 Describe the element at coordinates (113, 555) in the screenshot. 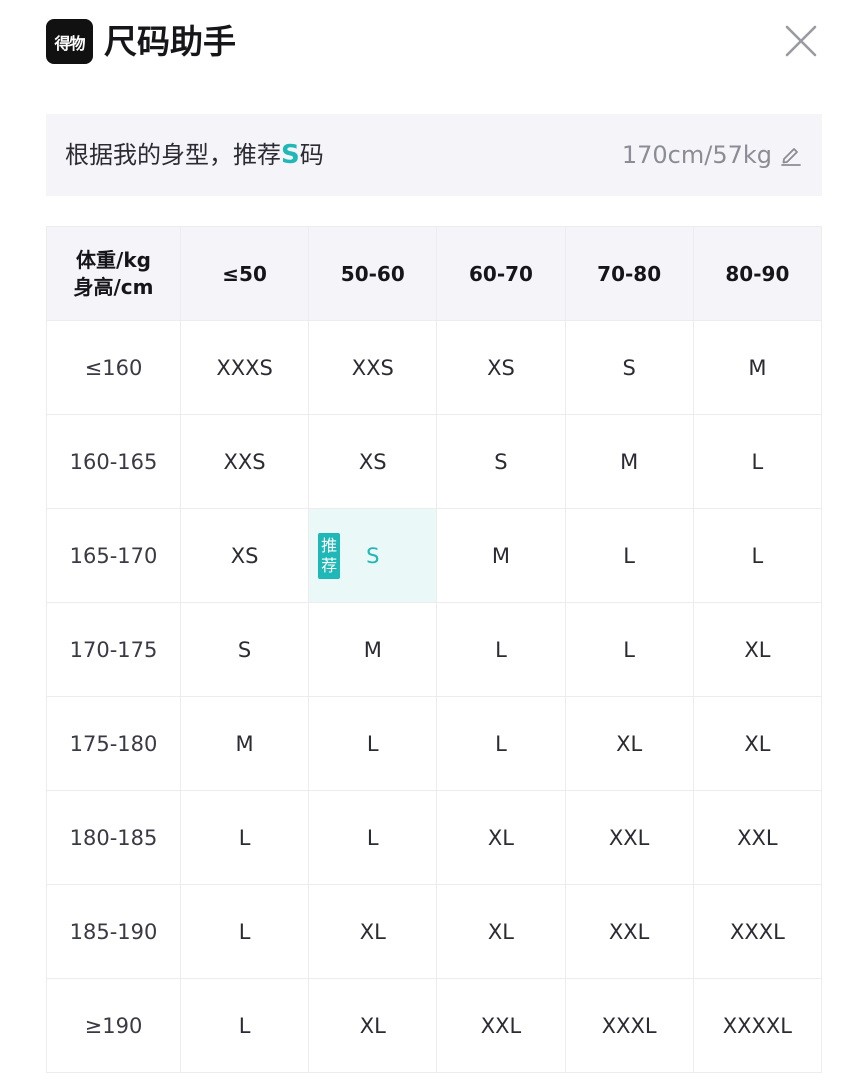

I see `height-row-header: 165-170` at that location.